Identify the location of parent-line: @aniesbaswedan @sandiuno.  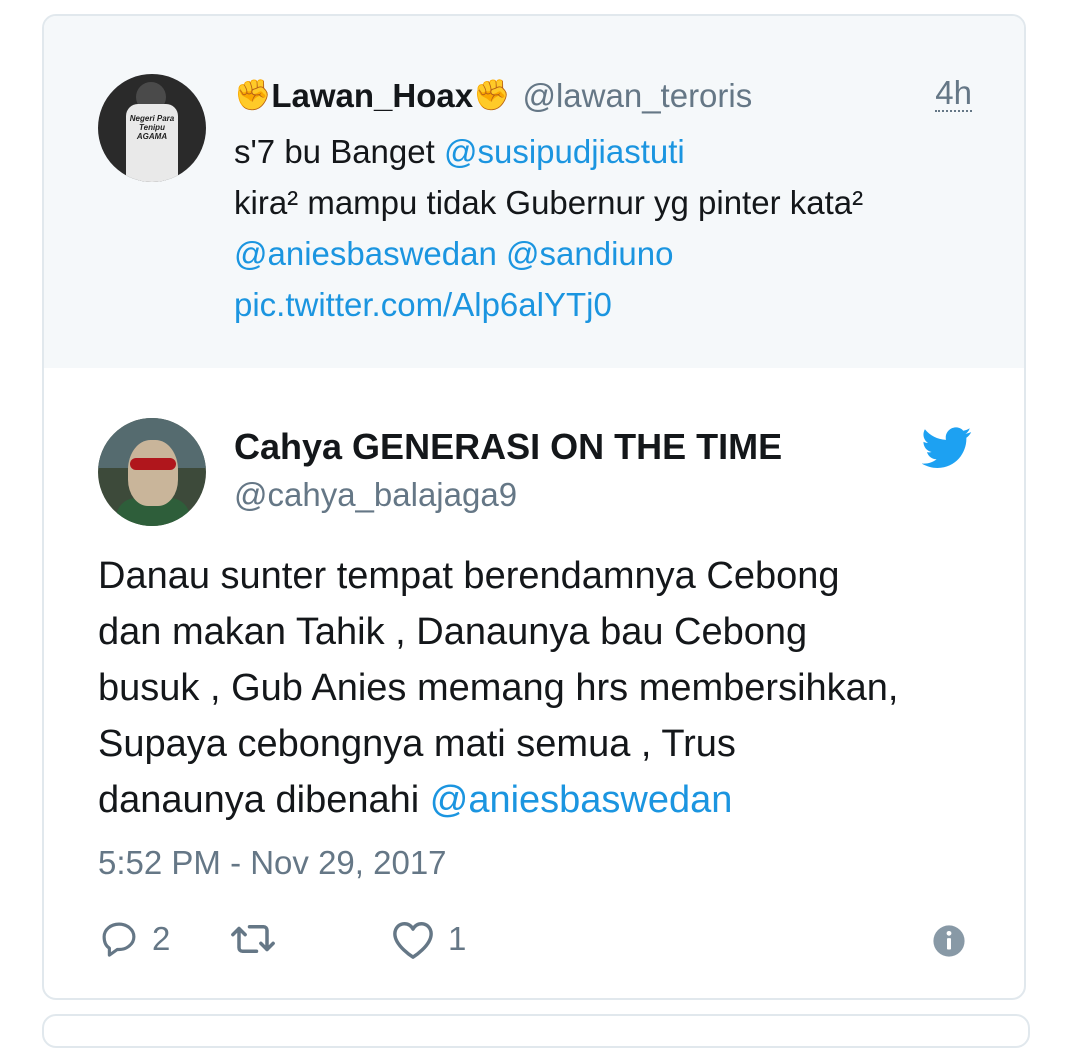
(614, 253).